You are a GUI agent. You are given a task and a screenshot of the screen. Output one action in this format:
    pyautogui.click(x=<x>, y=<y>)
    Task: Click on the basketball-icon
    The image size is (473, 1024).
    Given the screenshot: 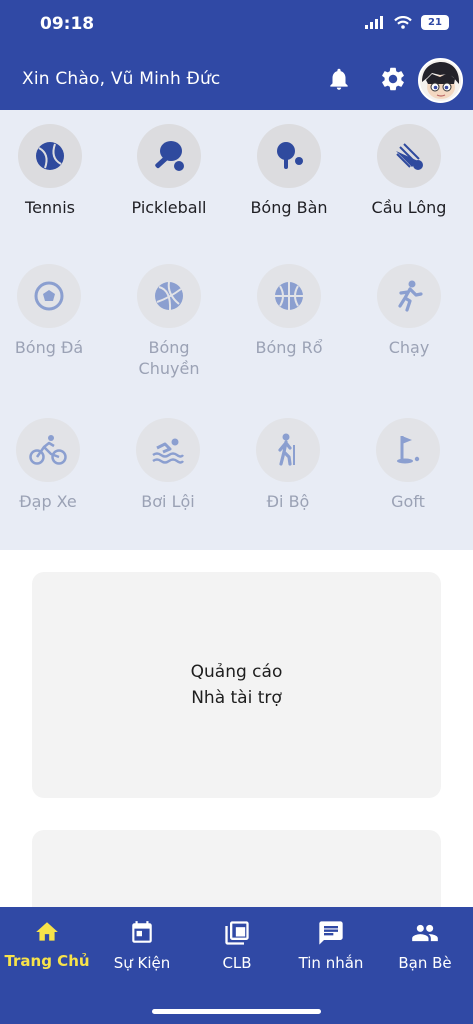 What is the action you would take?
    pyautogui.click(x=289, y=296)
    